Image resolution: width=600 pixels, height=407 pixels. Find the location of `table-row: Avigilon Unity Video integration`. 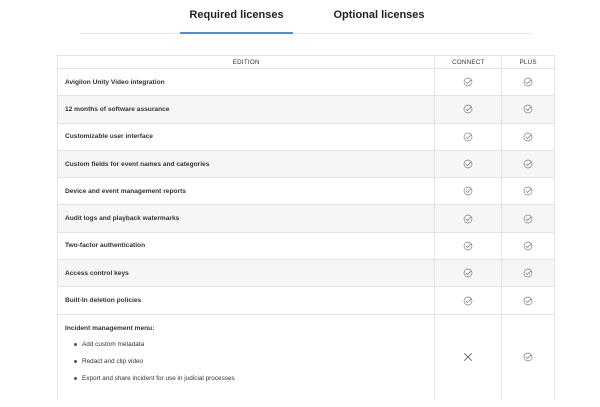

table-row: Avigilon Unity Video integration is located at coordinates (306, 83).